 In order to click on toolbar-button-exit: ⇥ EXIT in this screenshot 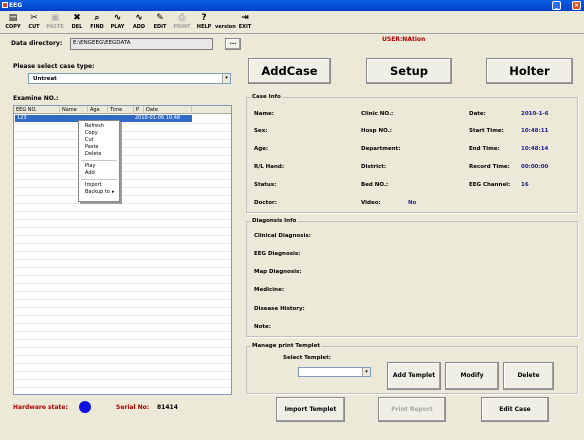, I will do `click(245, 22)`.